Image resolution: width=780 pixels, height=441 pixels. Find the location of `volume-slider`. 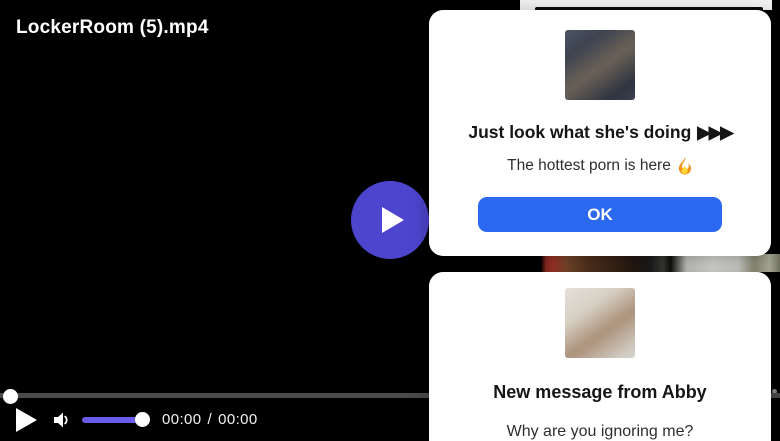

volume-slider is located at coordinates (112, 420).